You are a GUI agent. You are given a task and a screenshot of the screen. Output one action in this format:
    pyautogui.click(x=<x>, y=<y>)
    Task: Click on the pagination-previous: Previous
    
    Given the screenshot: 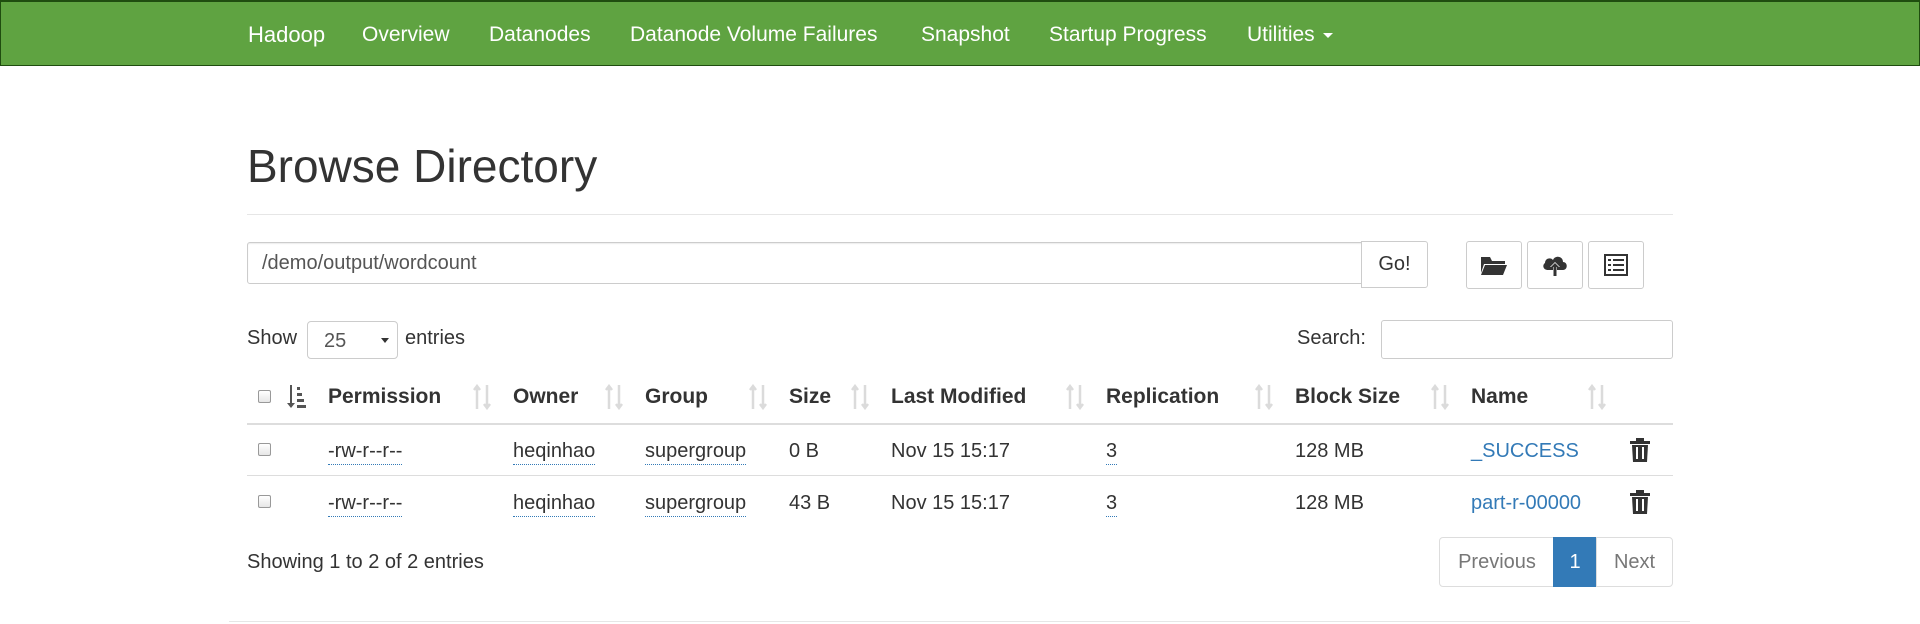 What is the action you would take?
    pyautogui.click(x=1497, y=562)
    